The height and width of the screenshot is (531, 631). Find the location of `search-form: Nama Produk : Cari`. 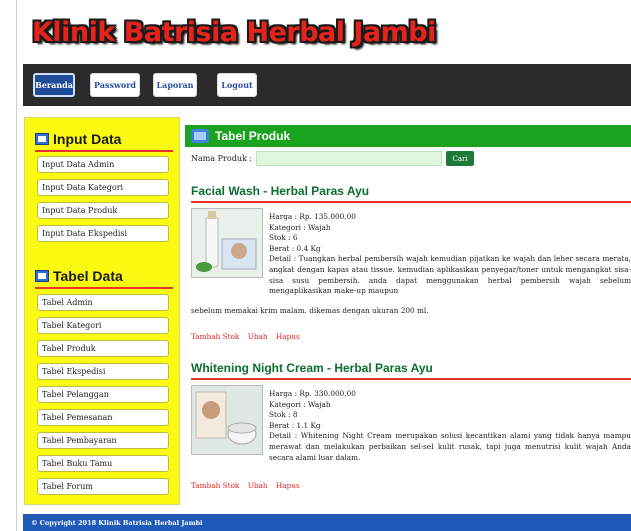

search-form: Nama Produk : Cari is located at coordinates (333, 158).